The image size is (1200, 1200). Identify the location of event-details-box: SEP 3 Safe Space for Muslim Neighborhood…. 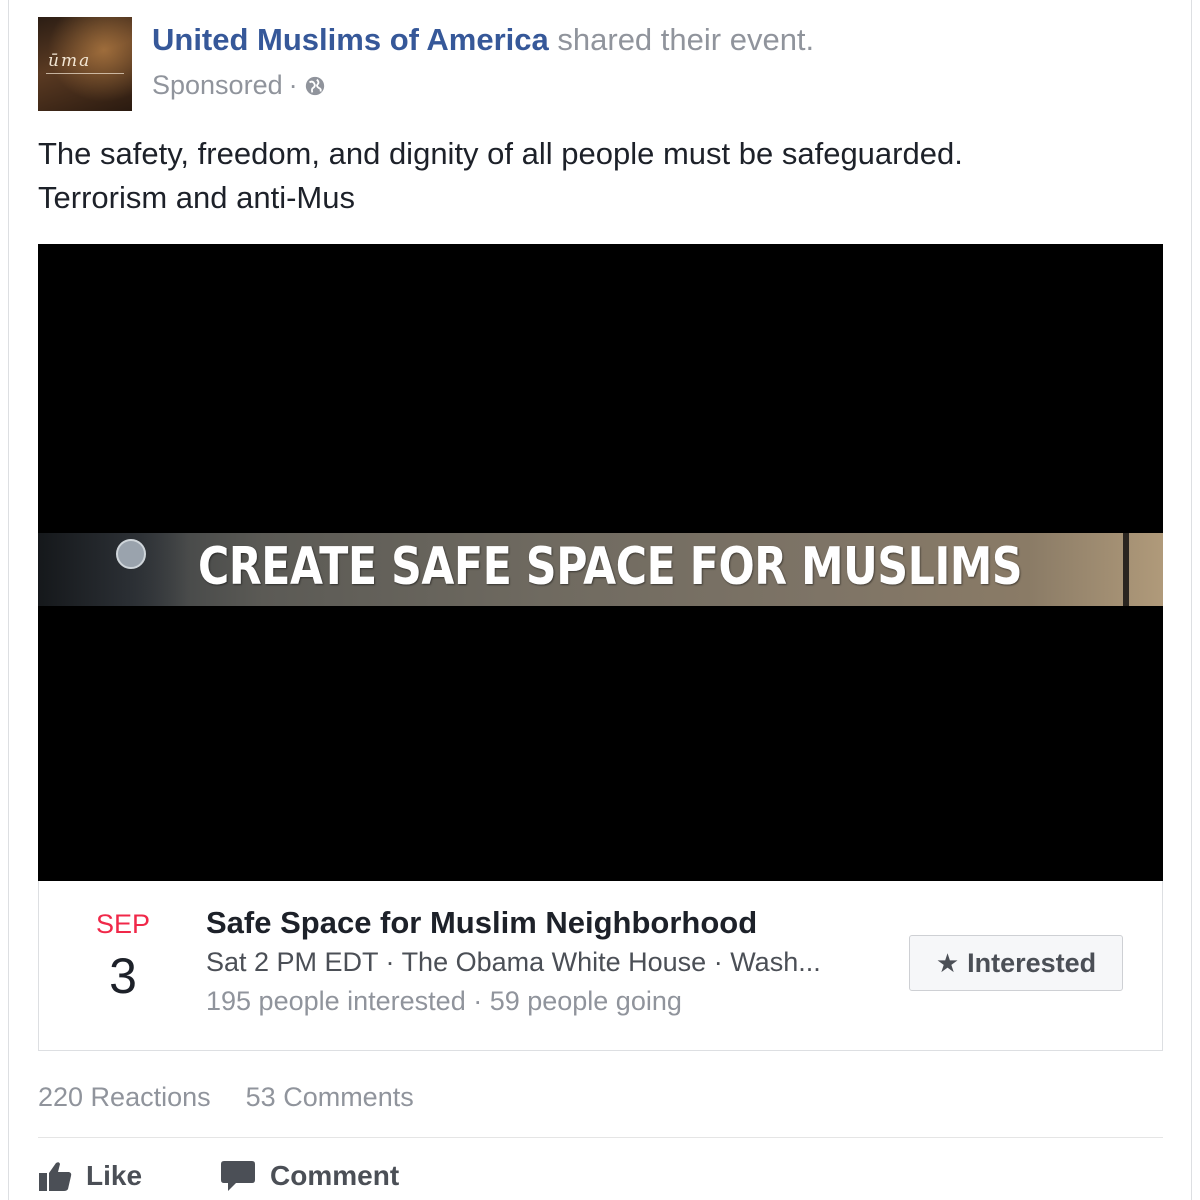
(600, 966).